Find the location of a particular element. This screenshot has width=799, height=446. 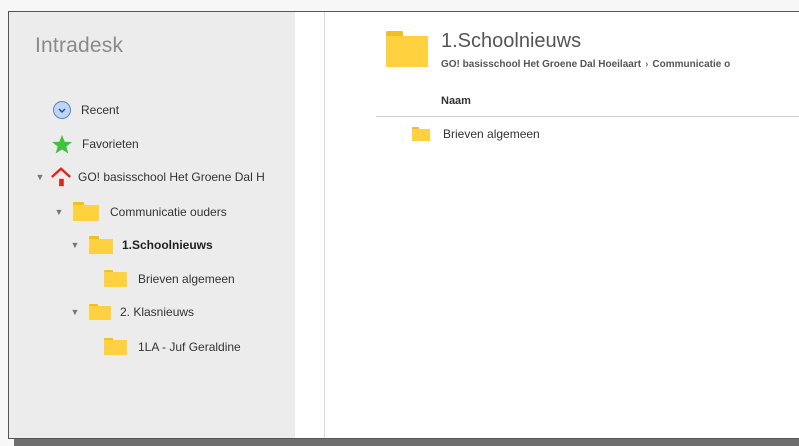

tree-item-brieven-algemeen: Brieven algemeen is located at coordinates (169, 278).